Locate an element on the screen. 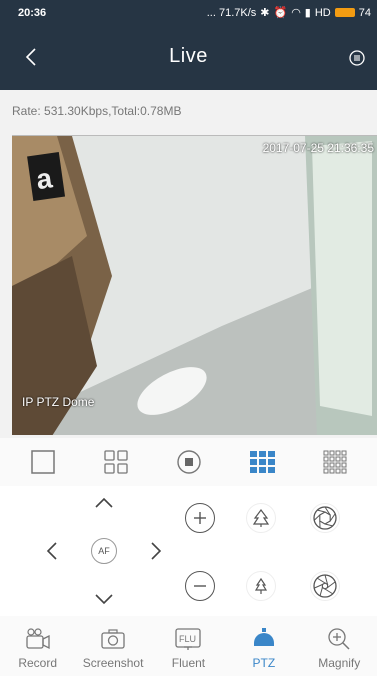 This screenshot has height=676, width=377. zoom-out-button is located at coordinates (200, 586).